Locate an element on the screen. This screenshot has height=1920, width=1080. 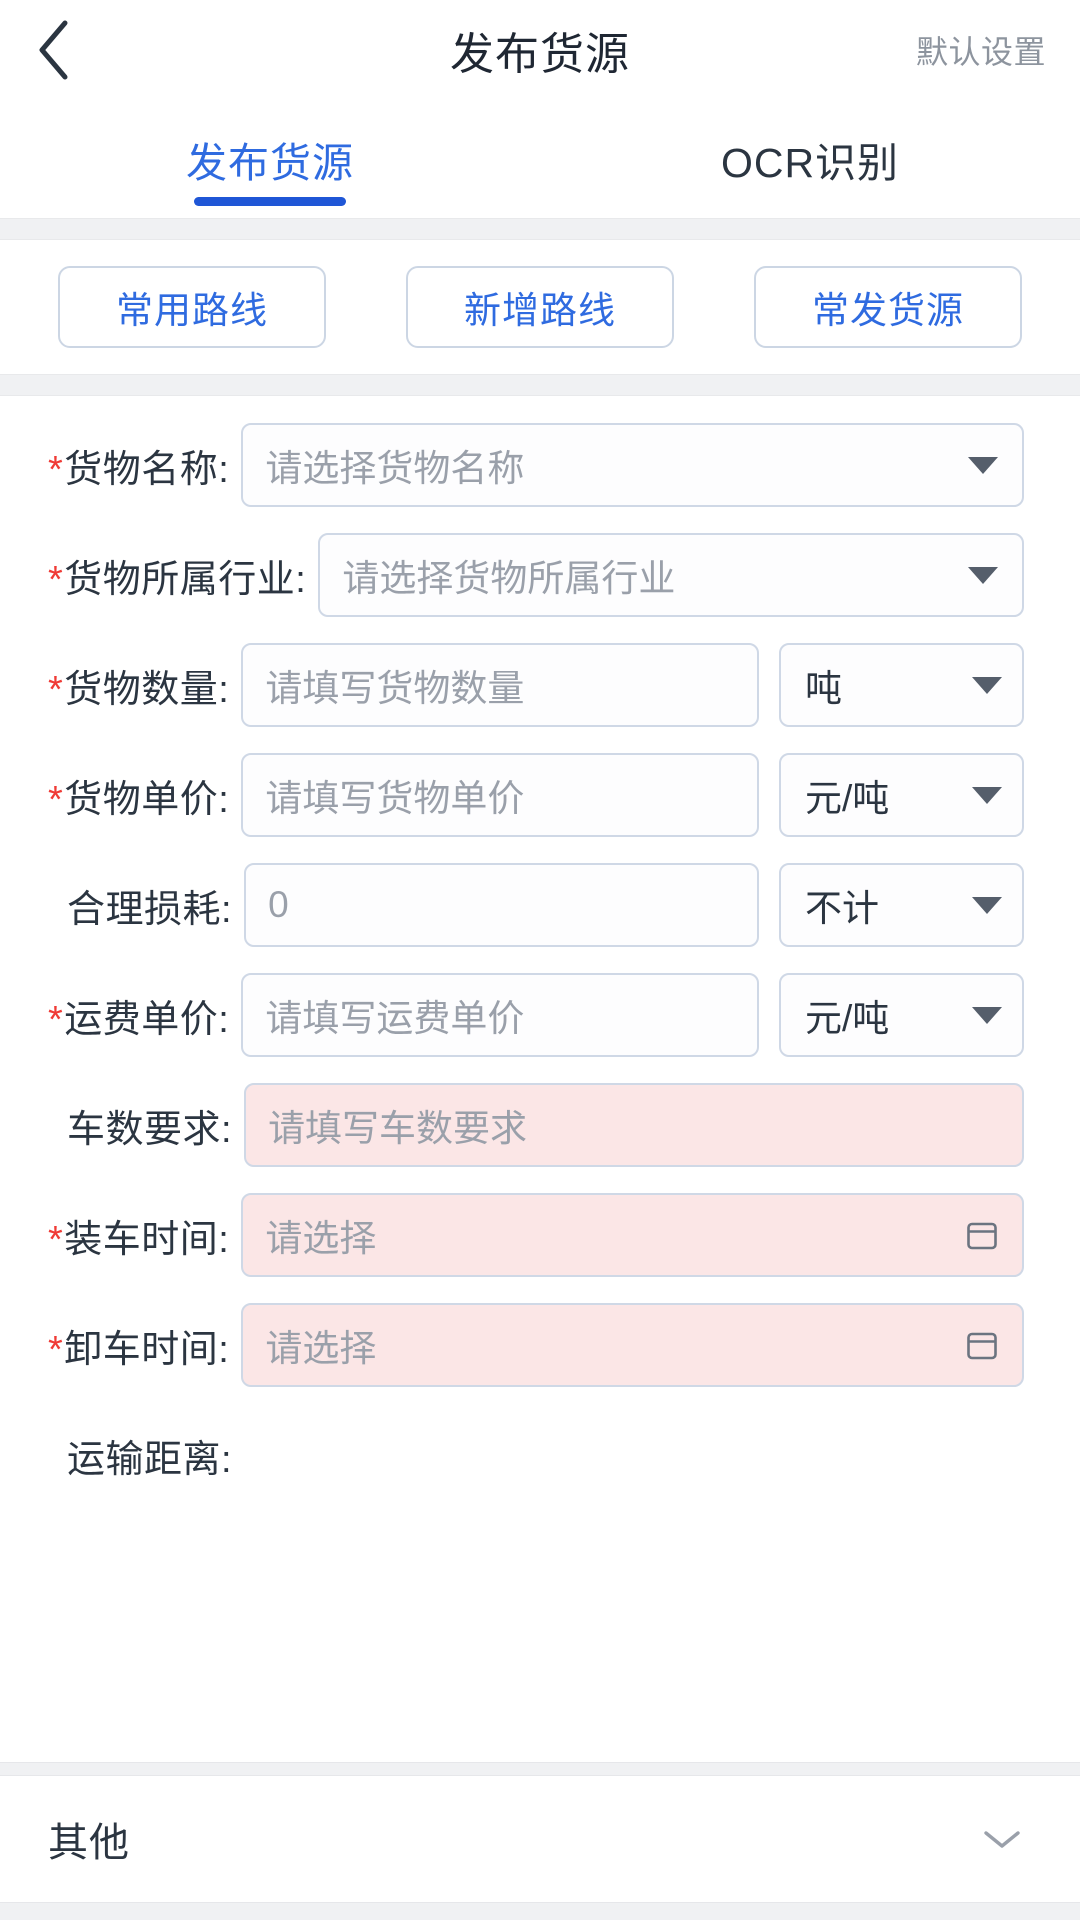
required-star-cargo-quantity: * is located at coordinates (56, 689).